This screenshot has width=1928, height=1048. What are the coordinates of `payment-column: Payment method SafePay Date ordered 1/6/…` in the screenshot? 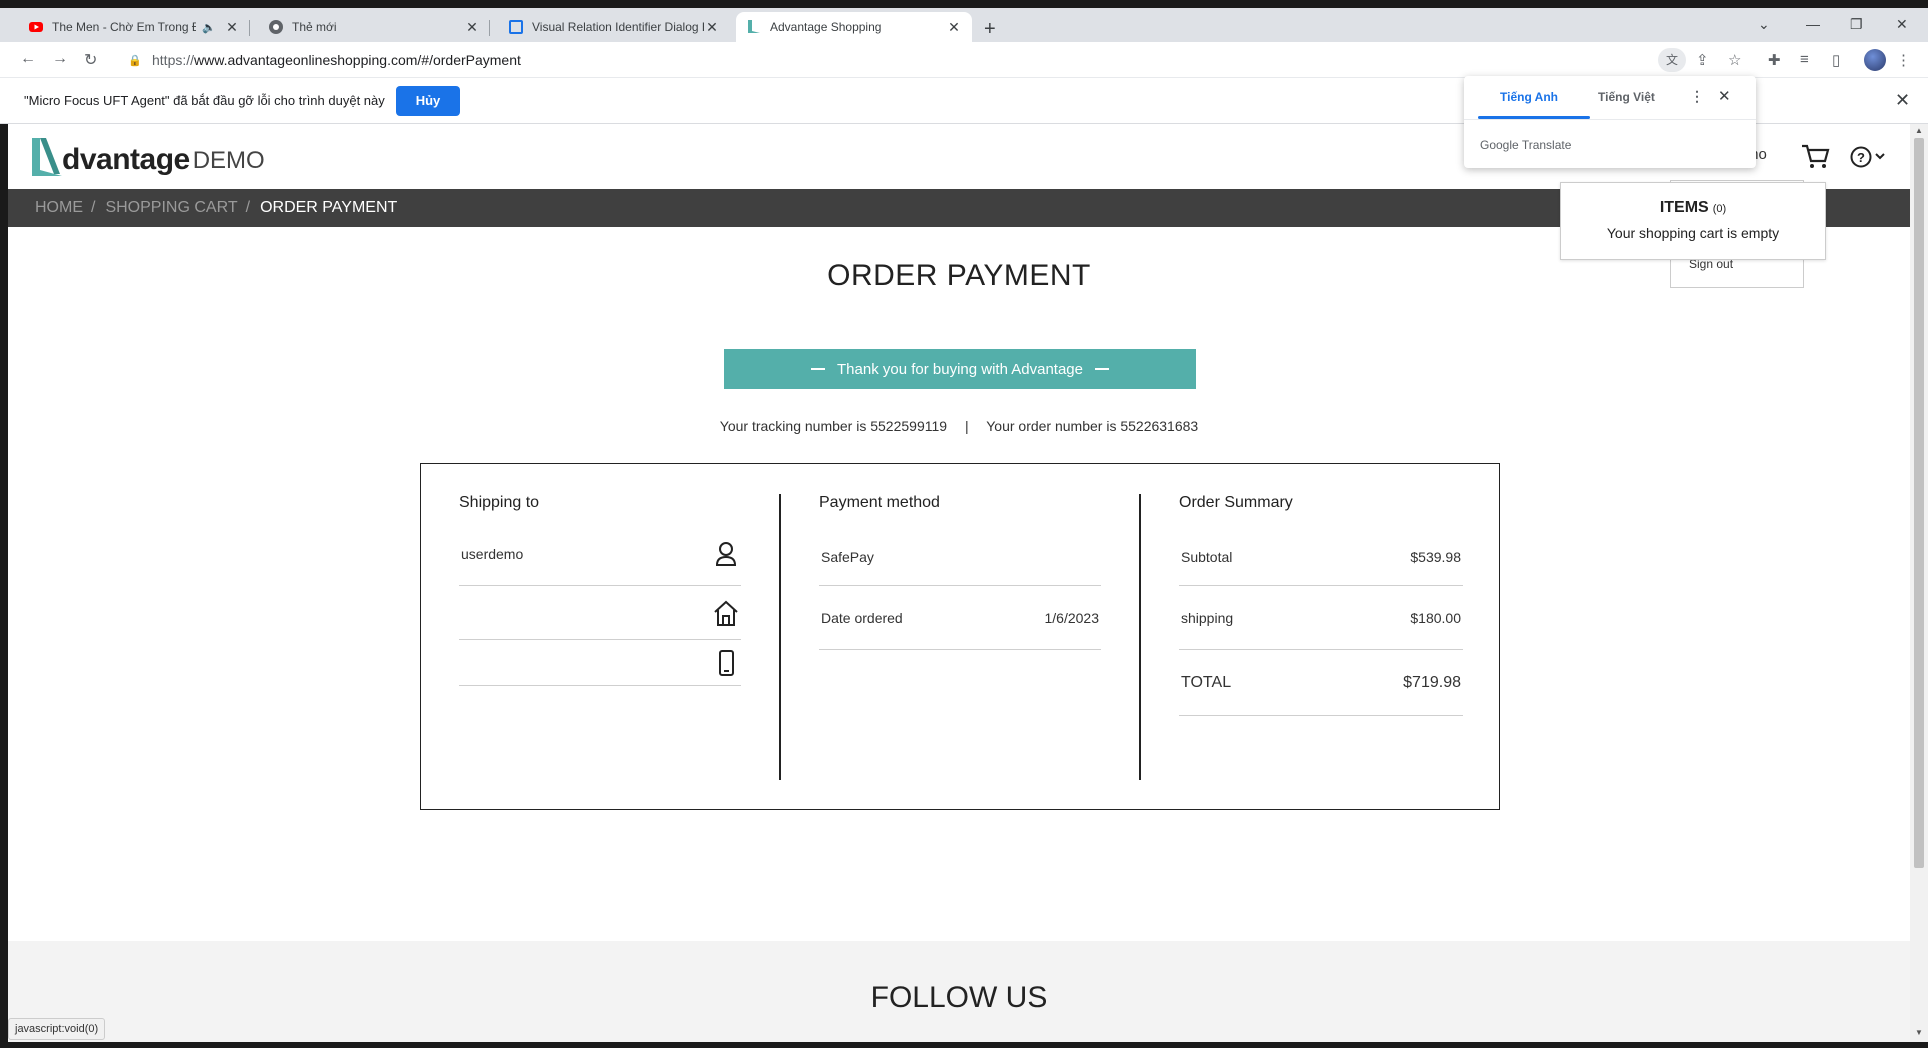 It's located at (980, 637).